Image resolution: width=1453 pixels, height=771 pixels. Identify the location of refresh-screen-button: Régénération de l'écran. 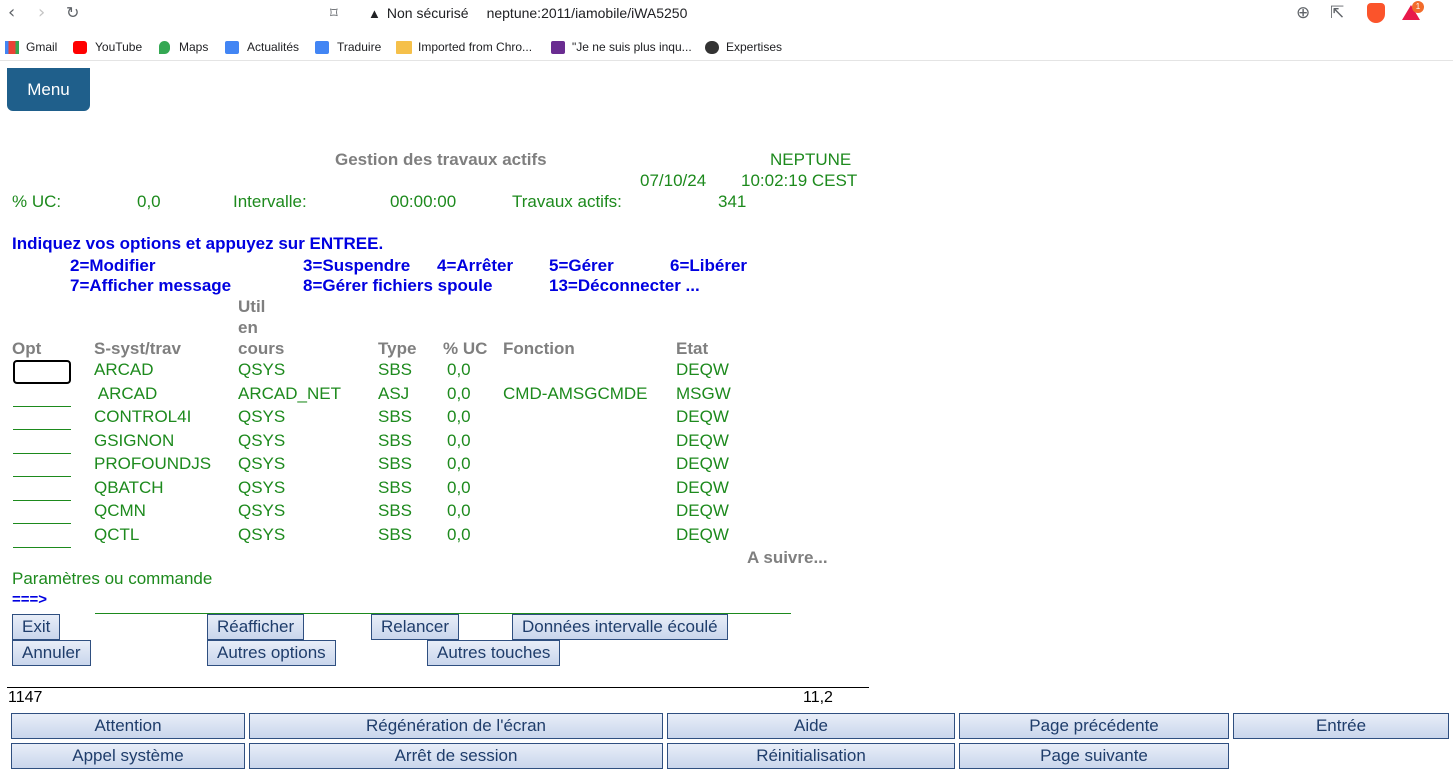
(456, 726).